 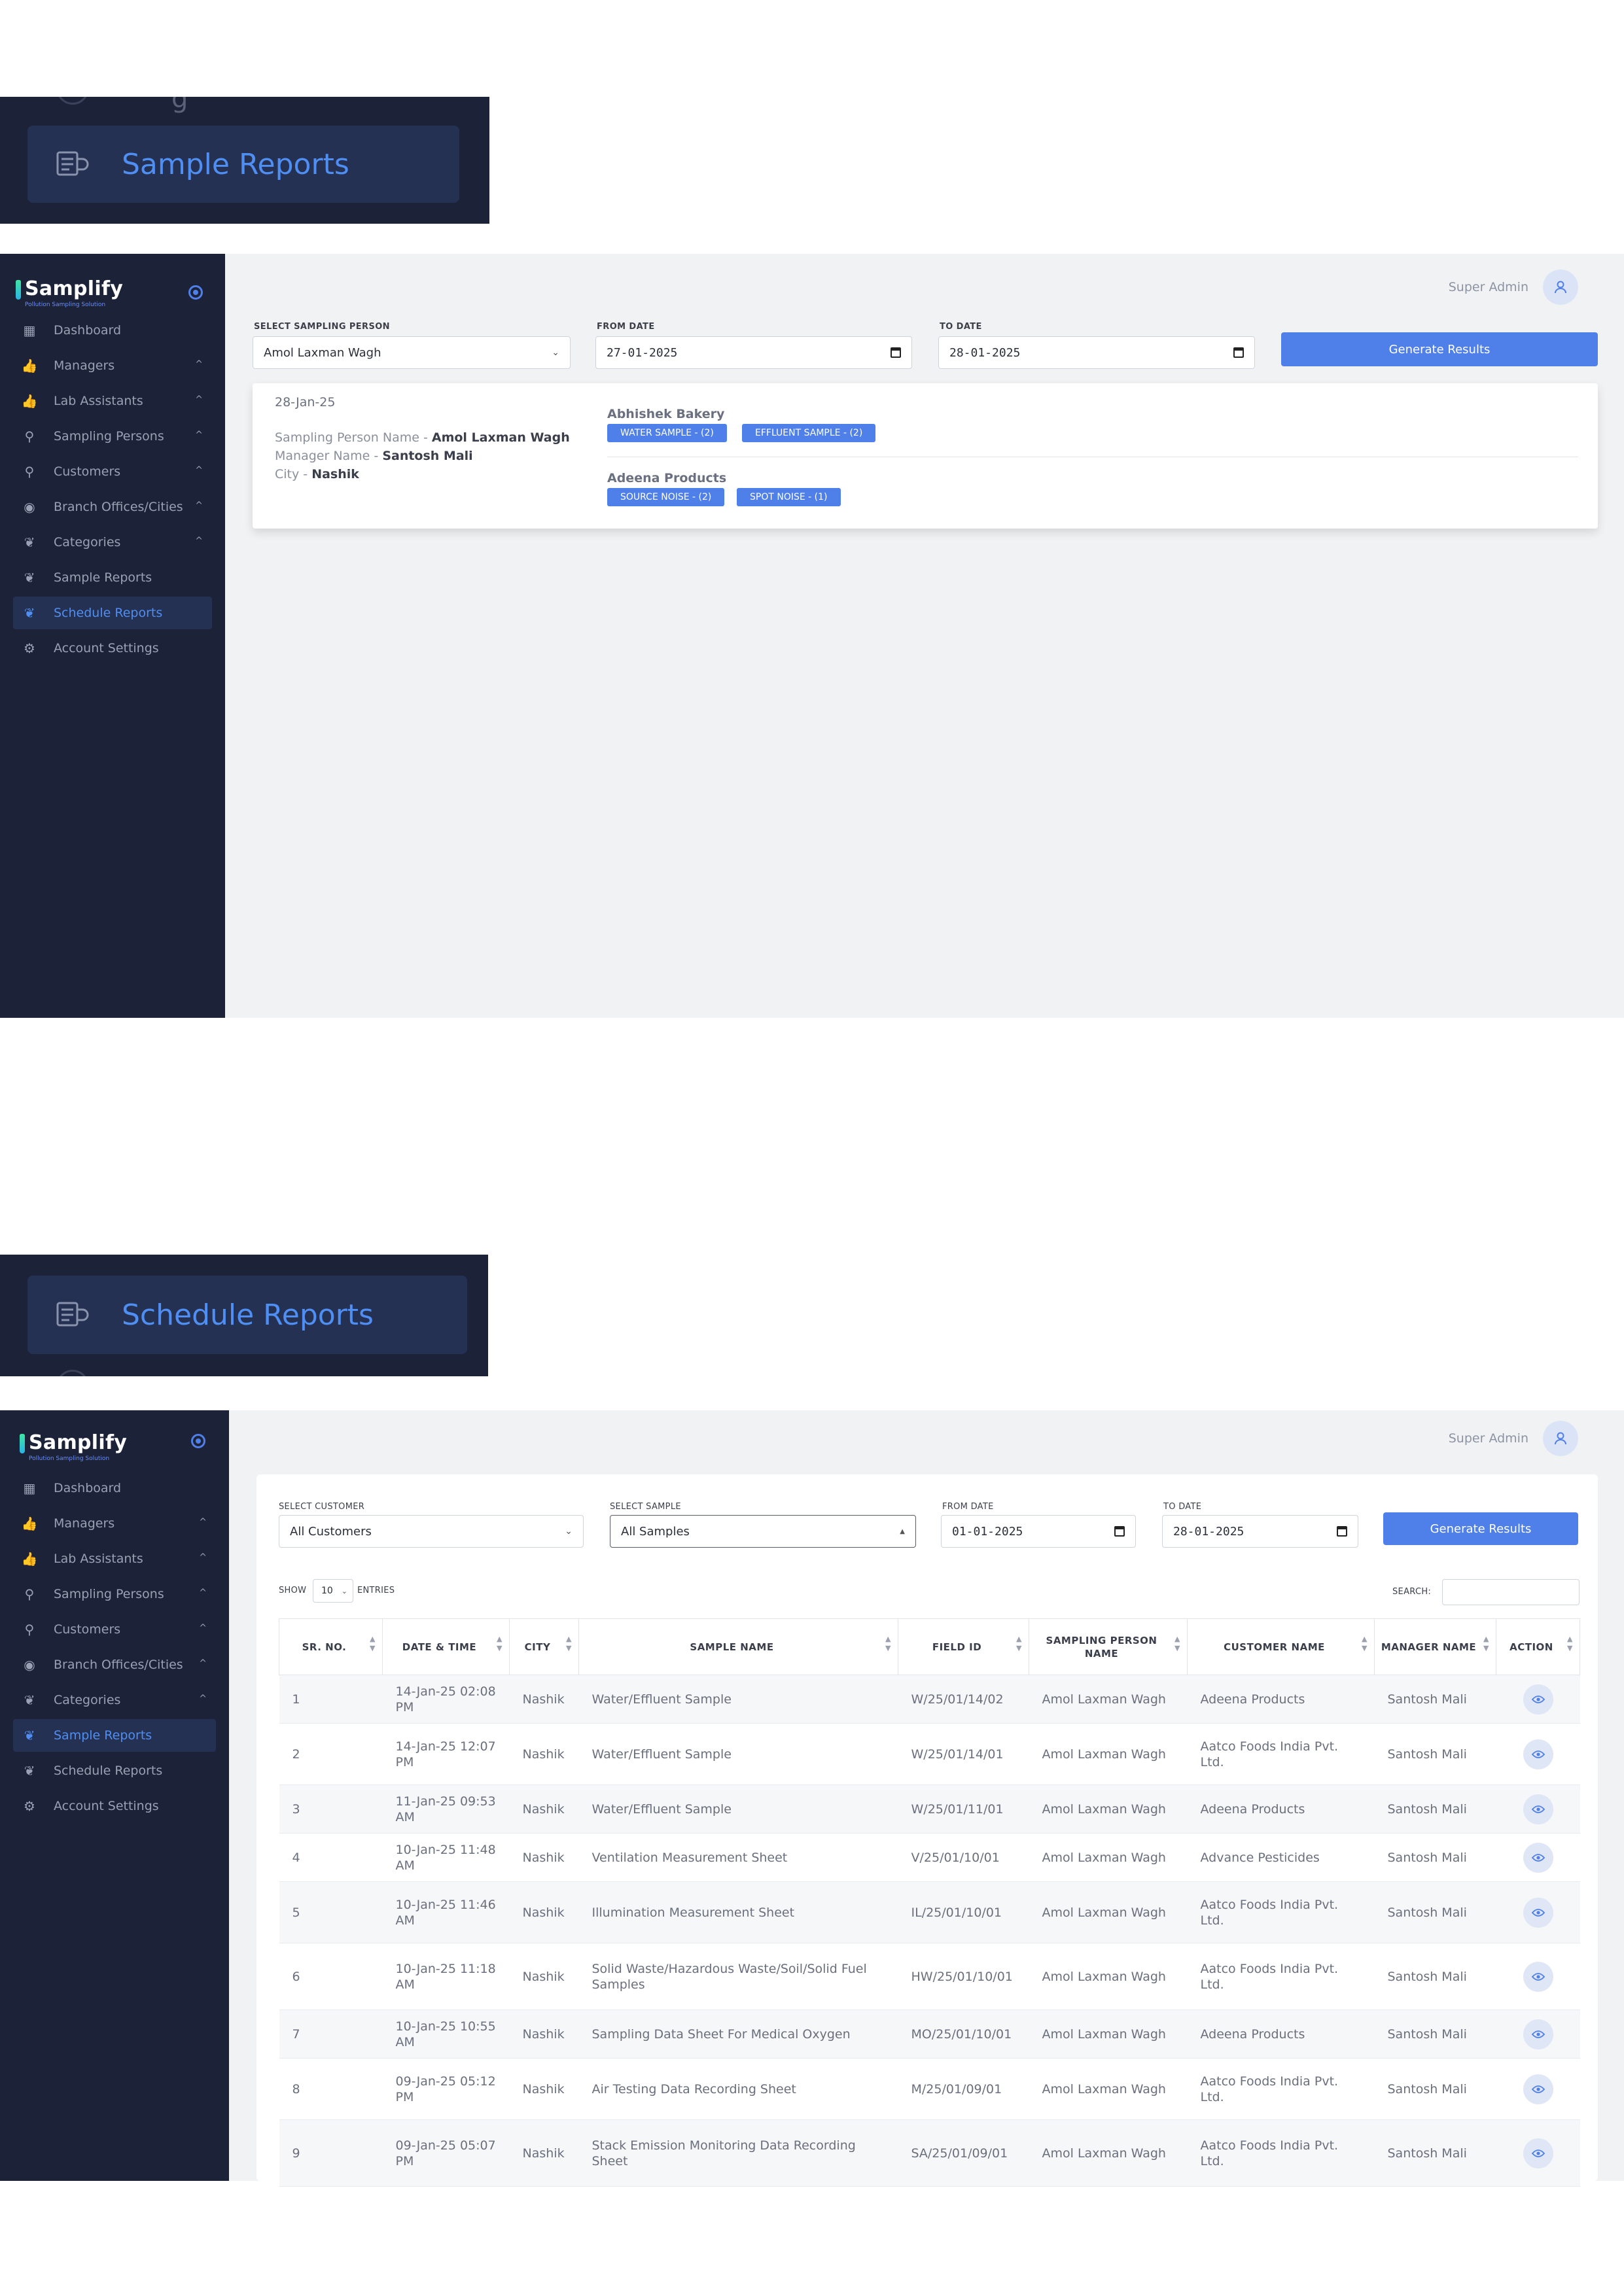 I want to click on column-header: SAMPLING PERSON NAME ▲ ▼, so click(x=1108, y=1646).